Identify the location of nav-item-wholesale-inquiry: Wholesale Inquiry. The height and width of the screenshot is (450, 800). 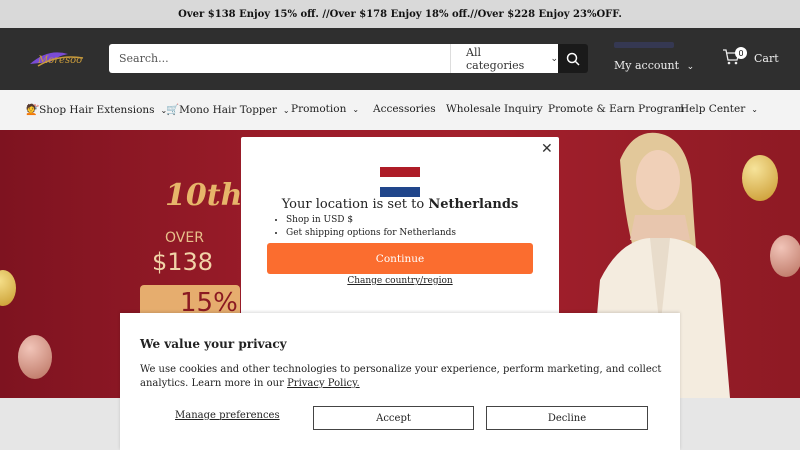
(494, 109).